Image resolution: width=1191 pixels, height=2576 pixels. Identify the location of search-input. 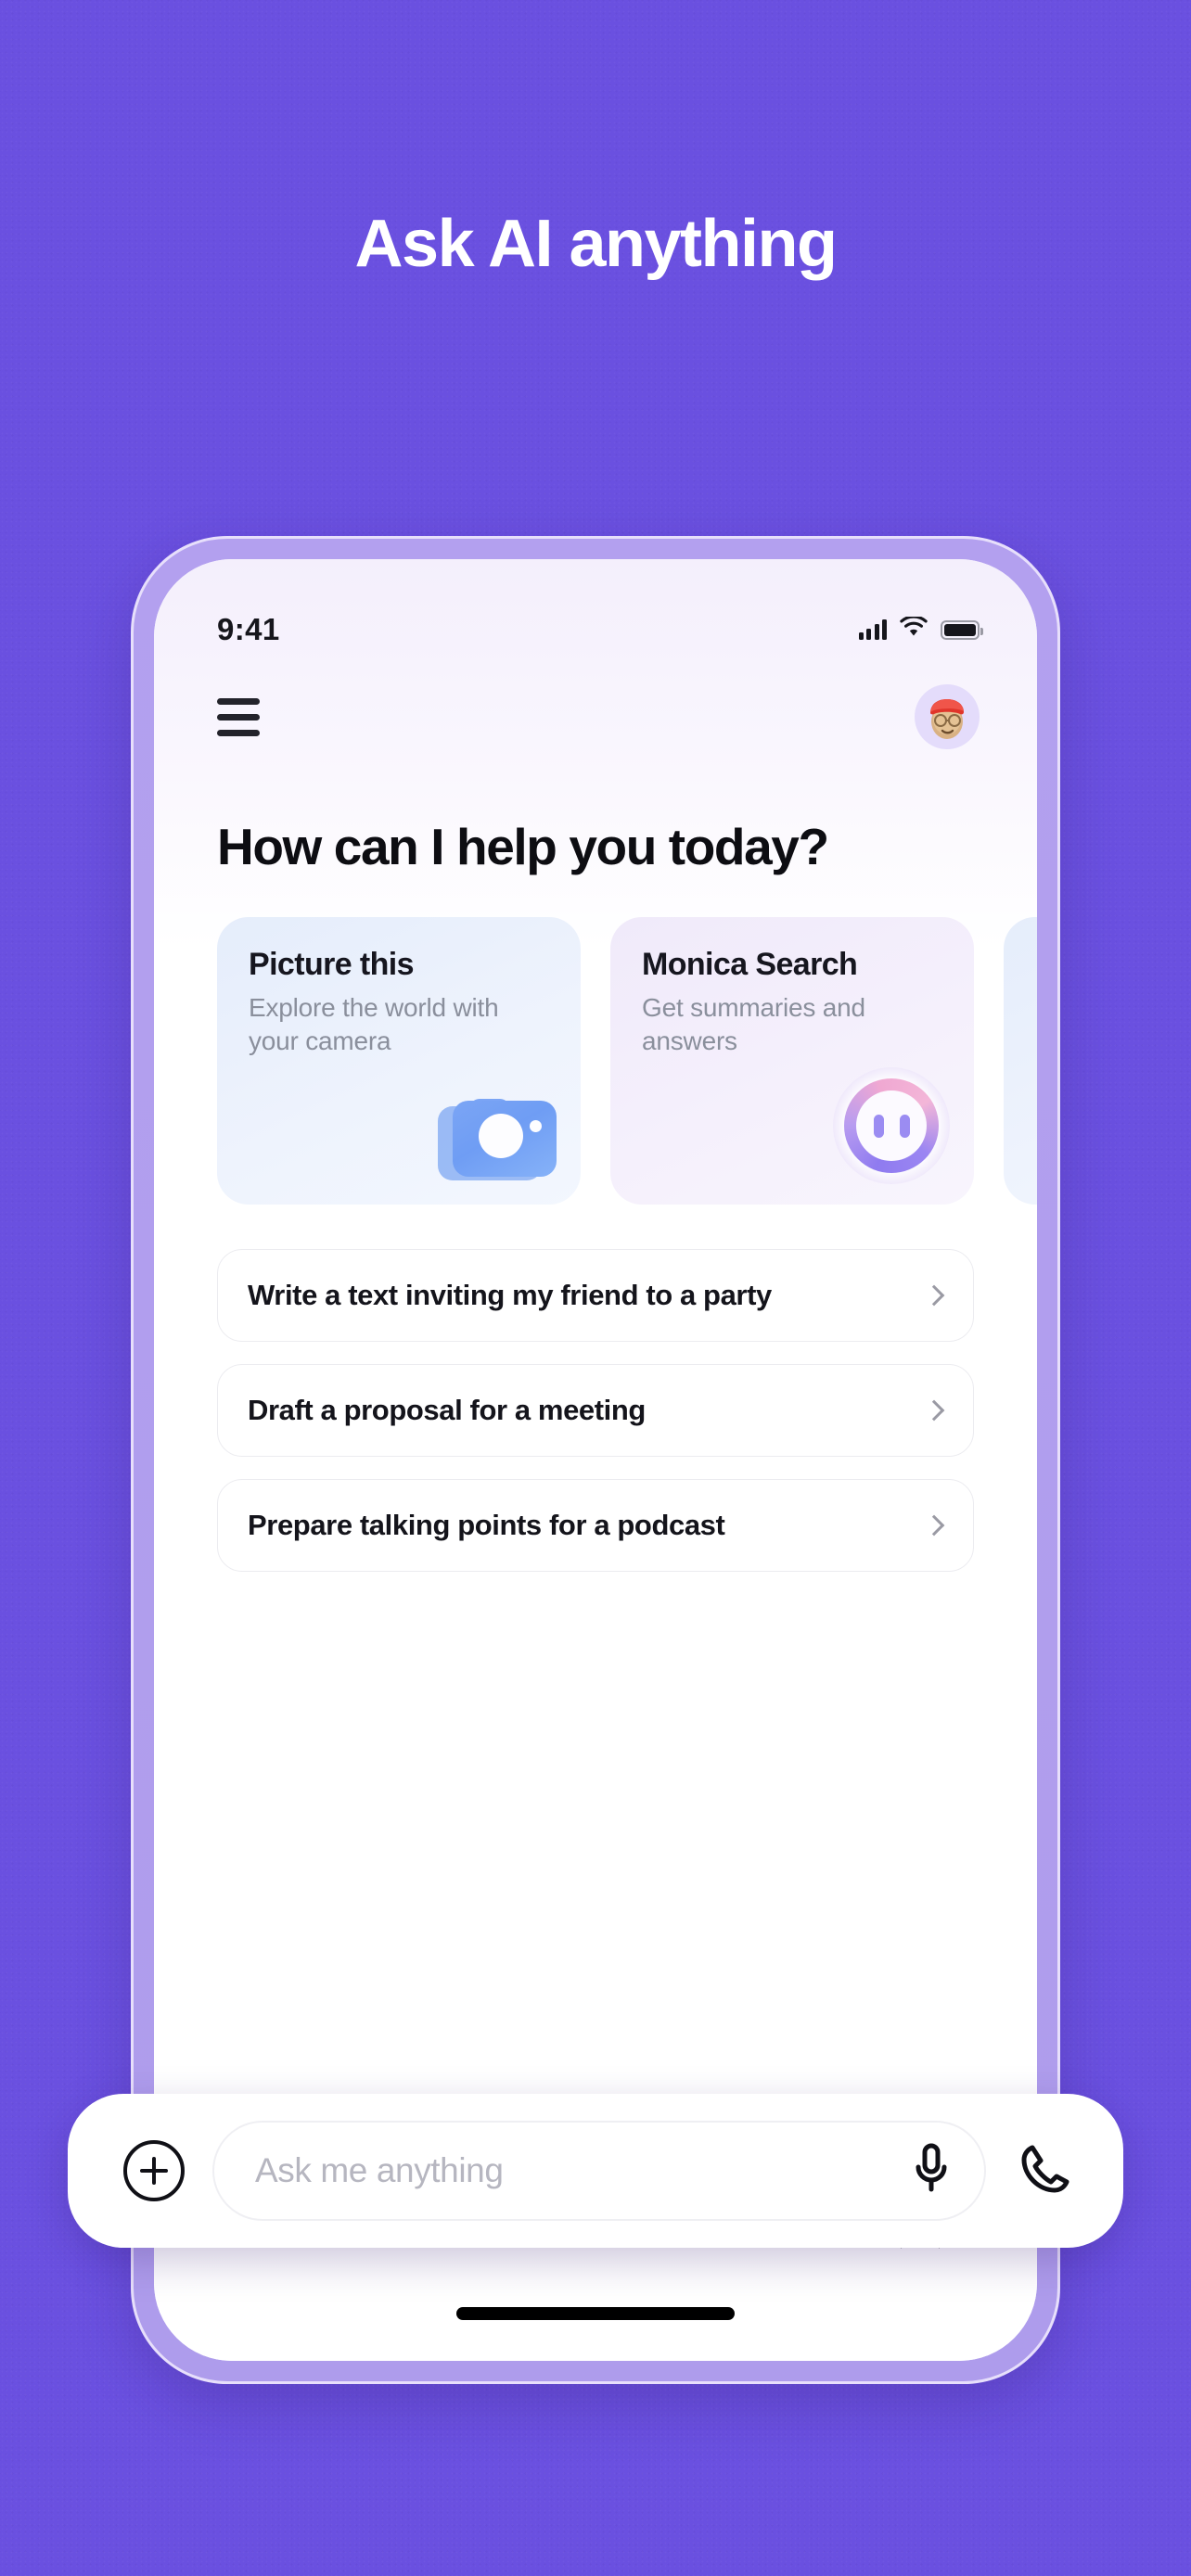
(527, 2170).